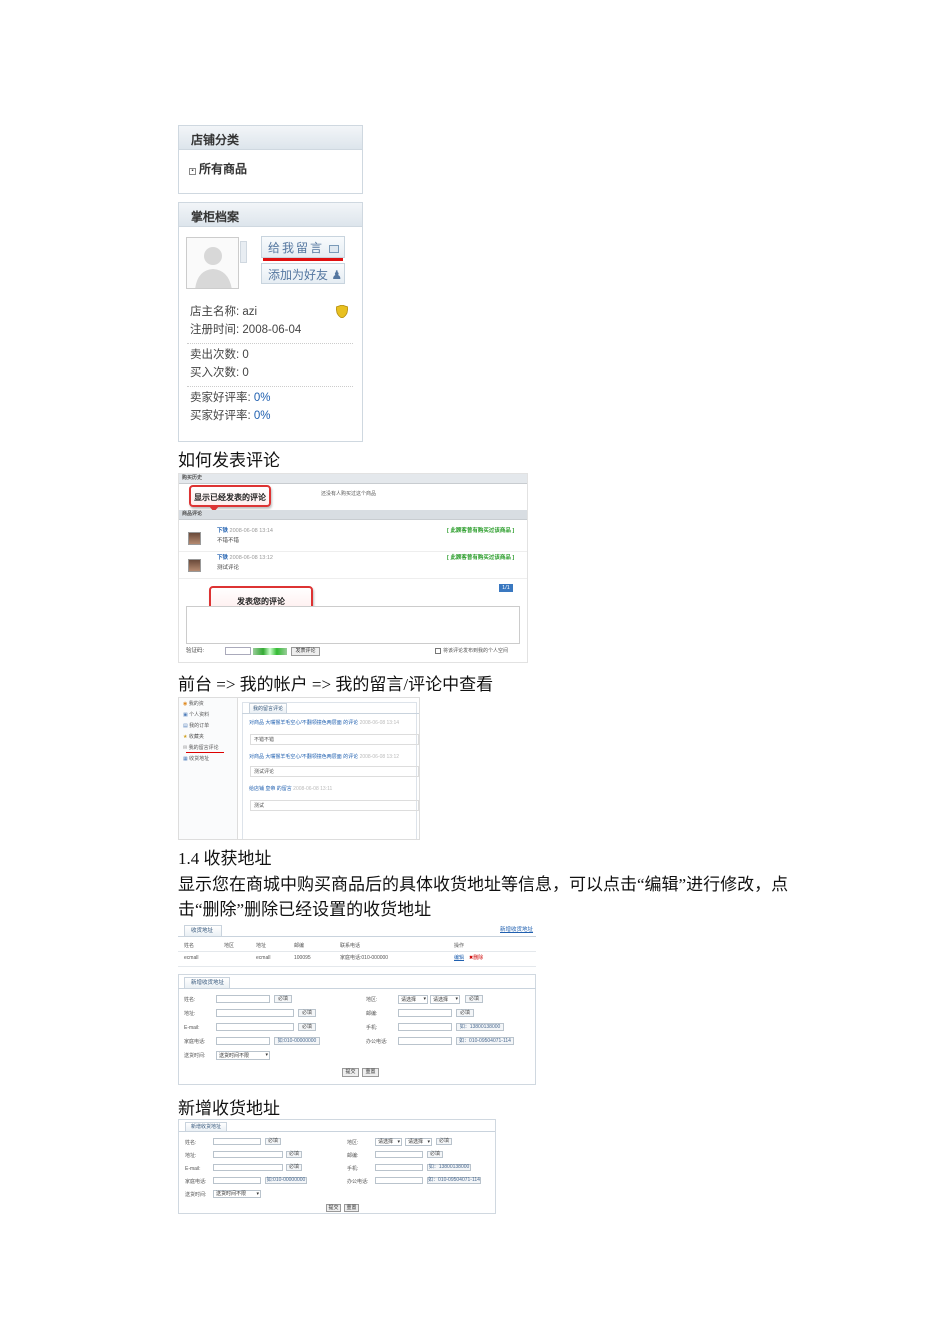  I want to click on menu-item: ◉ 我的资, so click(193, 704).